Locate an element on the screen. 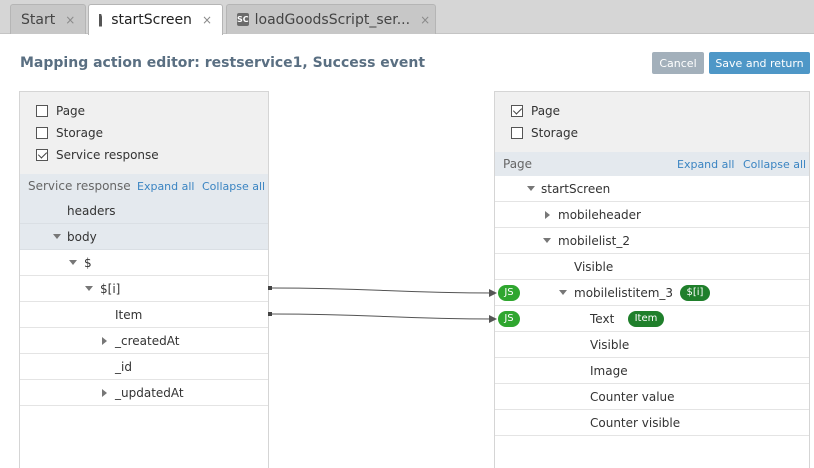  tree-row-label: $ is located at coordinates (88, 262).